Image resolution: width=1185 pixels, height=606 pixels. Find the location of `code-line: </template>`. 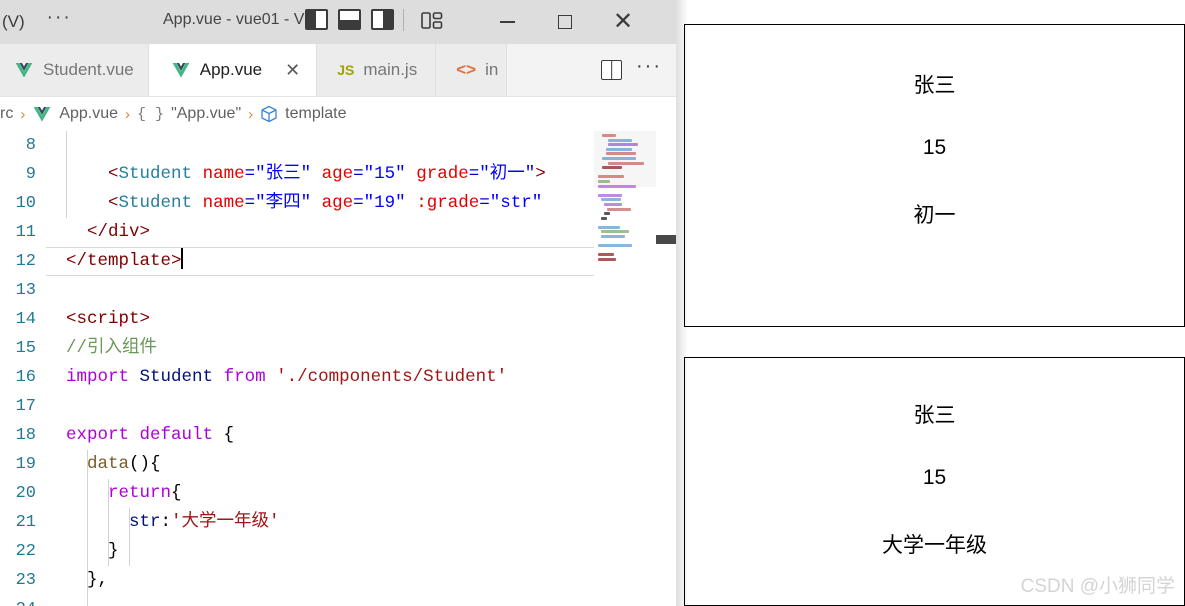

code-line: </template> is located at coordinates (331, 261).